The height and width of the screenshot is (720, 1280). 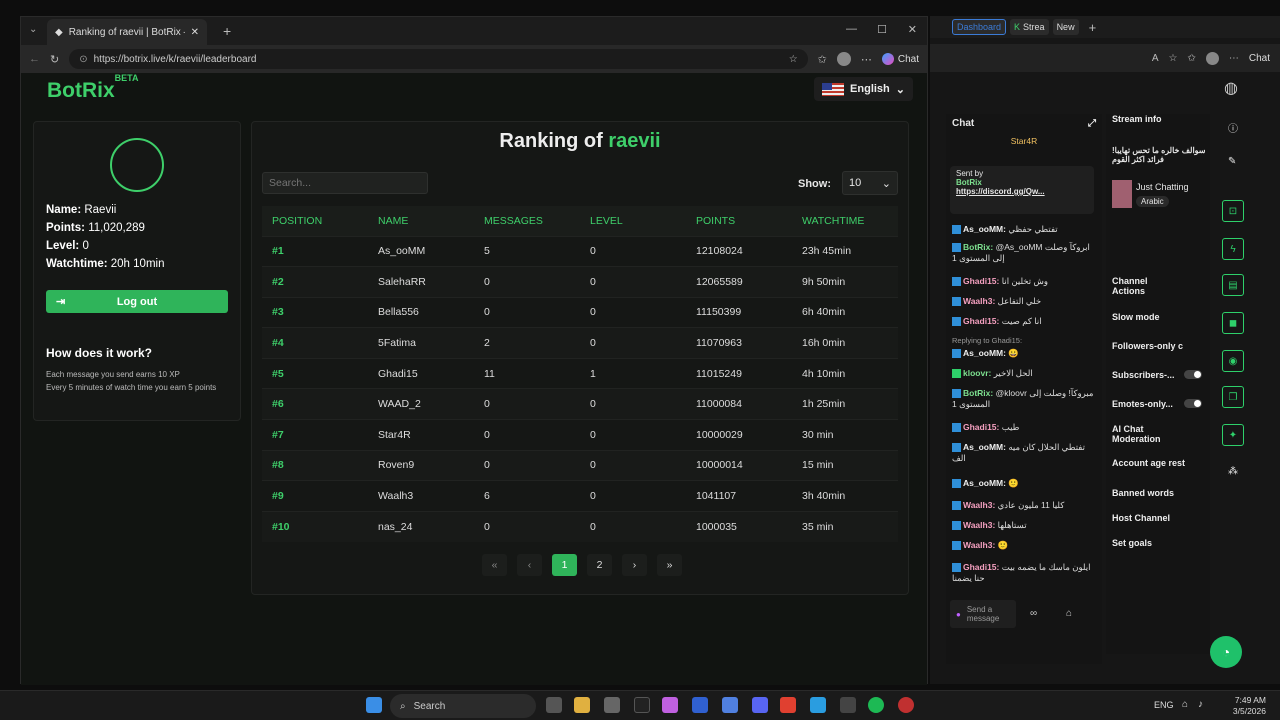 What do you see at coordinates (730, 705) in the screenshot?
I see `notepad-icon` at bounding box center [730, 705].